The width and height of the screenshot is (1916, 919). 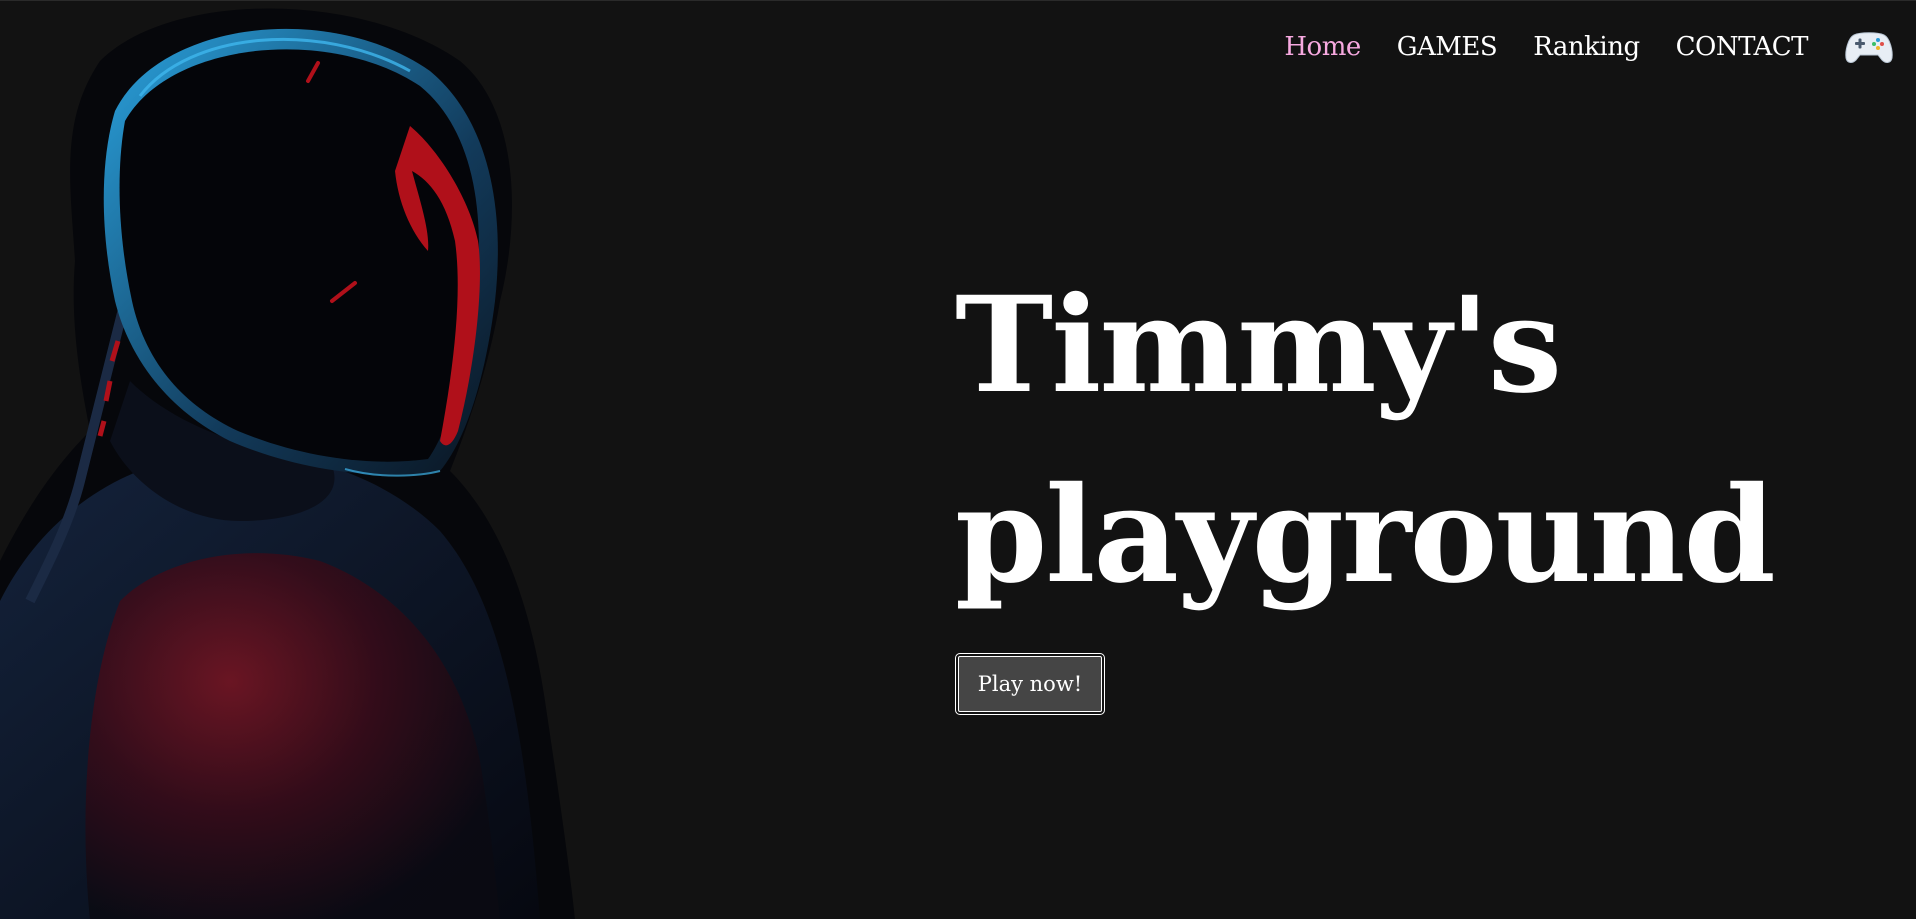 I want to click on nav-link-ranking: Ranking, so click(x=1586, y=47).